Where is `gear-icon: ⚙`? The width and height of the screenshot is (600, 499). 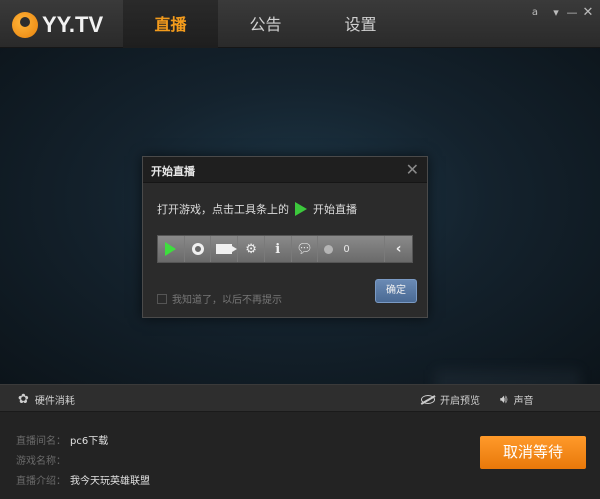 gear-icon: ⚙ is located at coordinates (251, 249).